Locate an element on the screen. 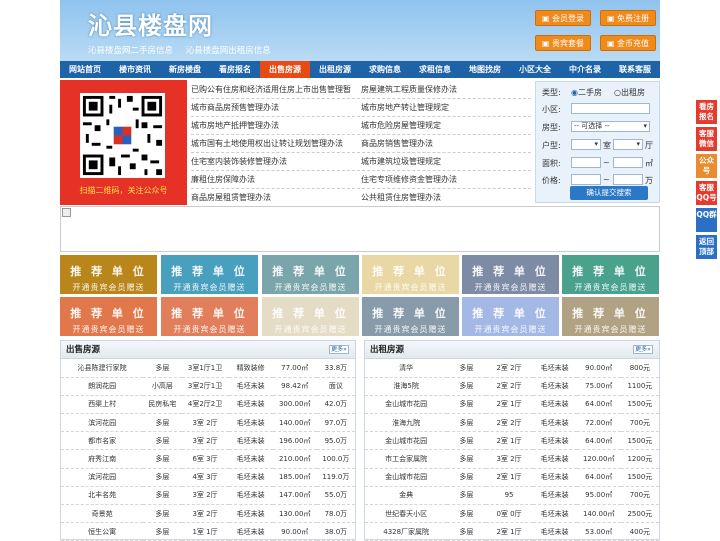 This screenshot has width=720, height=541. table-row: 清华 多层 2室 2厅 毛坯未装 90.00㎡ 800元 is located at coordinates (512, 368).